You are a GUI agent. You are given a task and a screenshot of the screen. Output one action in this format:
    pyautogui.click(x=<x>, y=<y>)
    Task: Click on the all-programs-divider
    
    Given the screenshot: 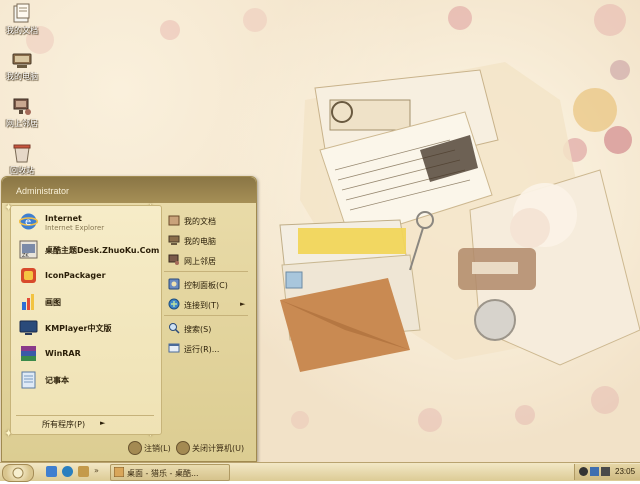 What is the action you would take?
    pyautogui.click(x=85, y=415)
    